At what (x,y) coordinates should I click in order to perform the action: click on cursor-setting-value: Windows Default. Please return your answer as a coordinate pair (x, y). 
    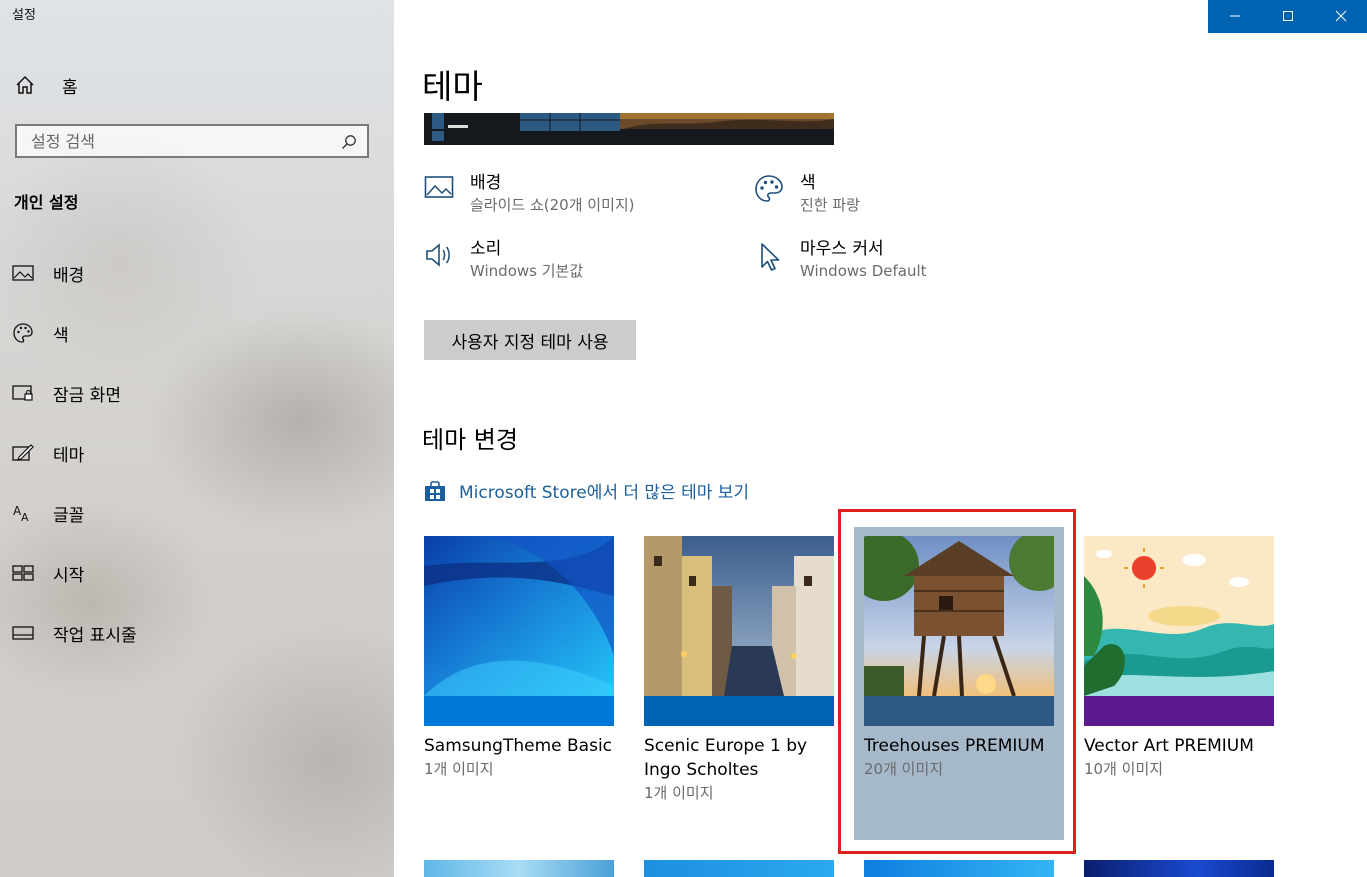
    Looking at the image, I should click on (863, 271).